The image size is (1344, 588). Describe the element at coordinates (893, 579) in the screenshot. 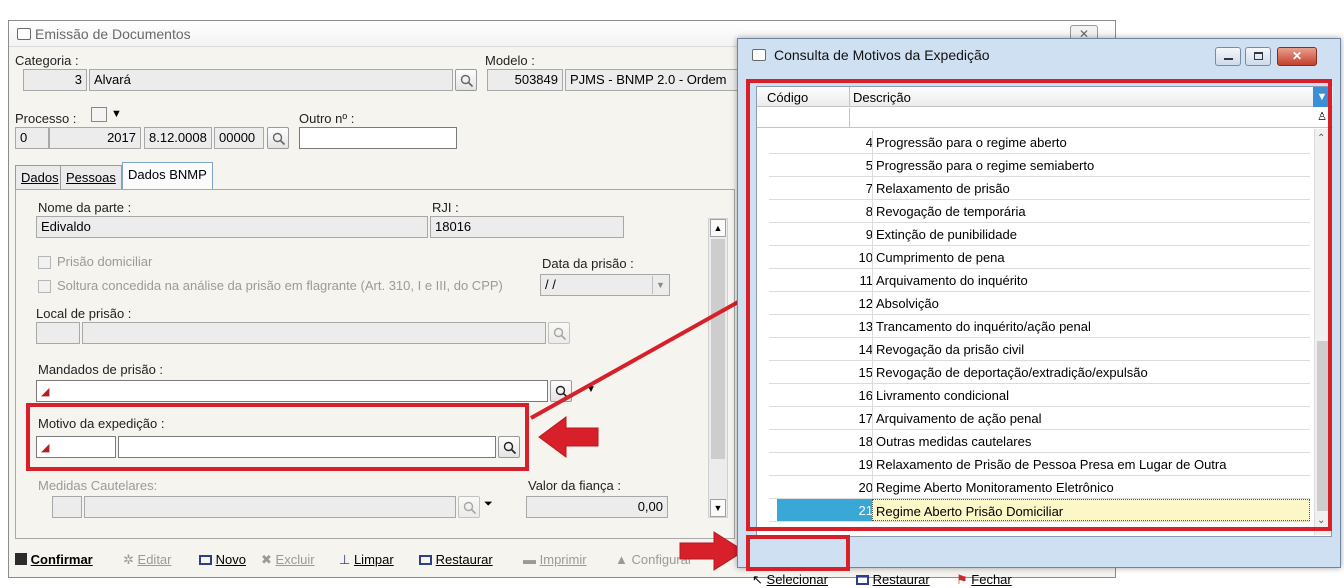

I see `restaurar-dialog-button: Restaurar` at that location.